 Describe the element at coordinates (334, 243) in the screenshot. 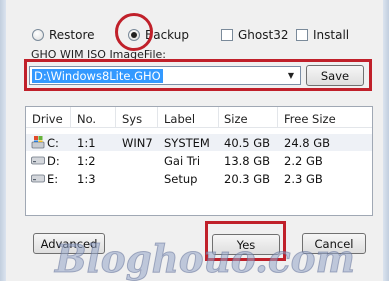

I see `cancel-button: Cancel` at that location.